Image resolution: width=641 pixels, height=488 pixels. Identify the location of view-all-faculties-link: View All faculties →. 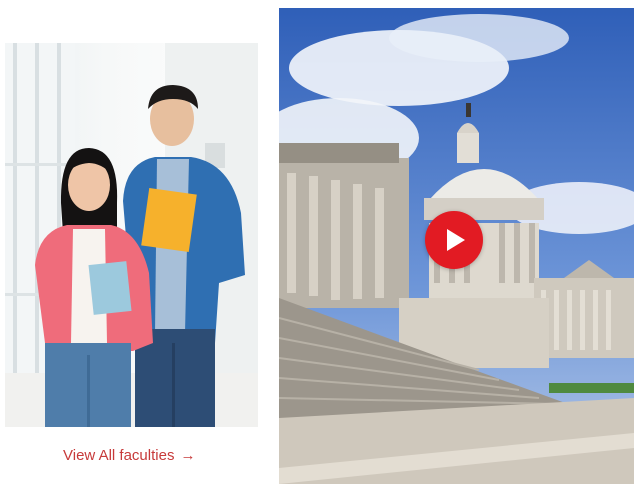
(129, 455).